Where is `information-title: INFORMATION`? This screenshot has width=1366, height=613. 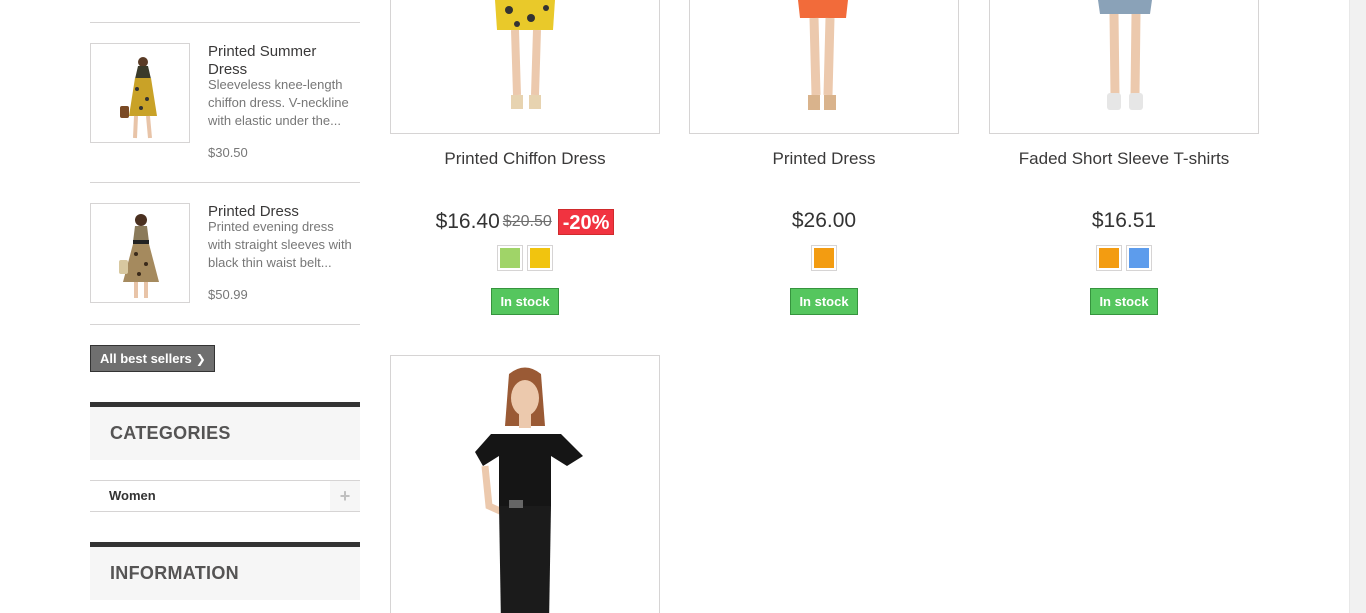
information-title: INFORMATION is located at coordinates (225, 571).